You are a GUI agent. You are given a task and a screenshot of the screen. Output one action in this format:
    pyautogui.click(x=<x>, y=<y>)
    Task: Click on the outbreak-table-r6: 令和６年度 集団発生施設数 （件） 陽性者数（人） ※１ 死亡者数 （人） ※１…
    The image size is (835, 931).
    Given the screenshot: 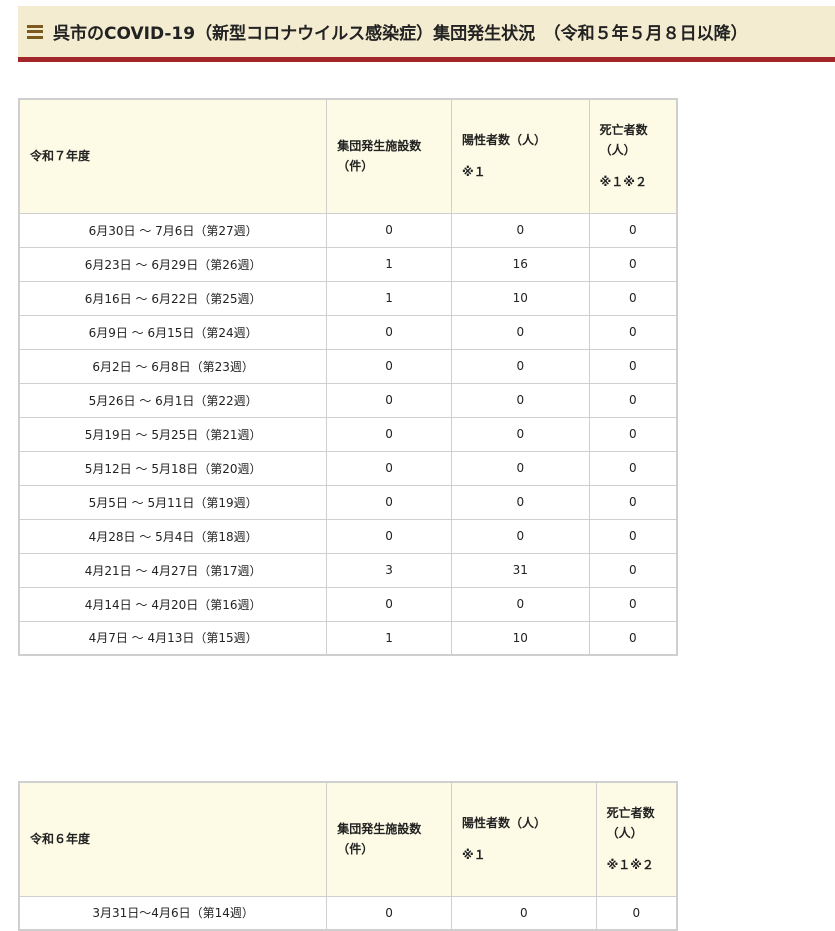 What is the action you would take?
    pyautogui.click(x=348, y=856)
    